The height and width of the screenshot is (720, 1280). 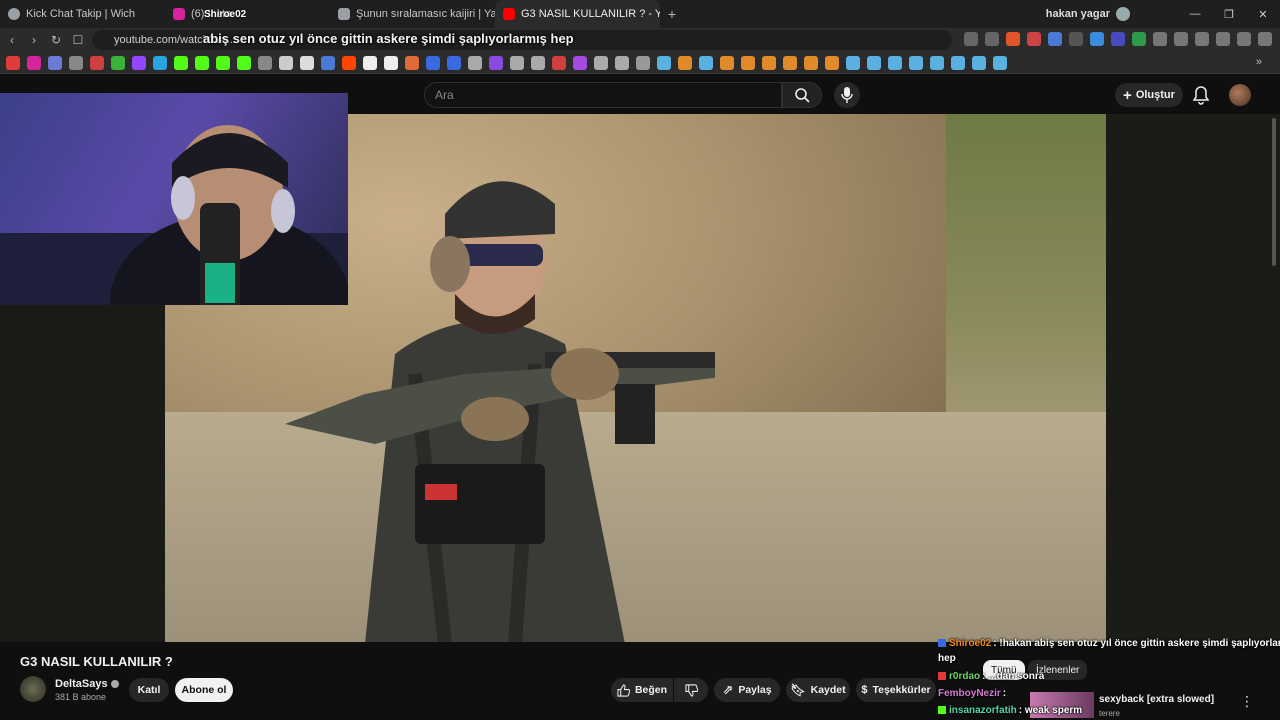 What do you see at coordinates (1265, 39) in the screenshot?
I see `menu-icon` at bounding box center [1265, 39].